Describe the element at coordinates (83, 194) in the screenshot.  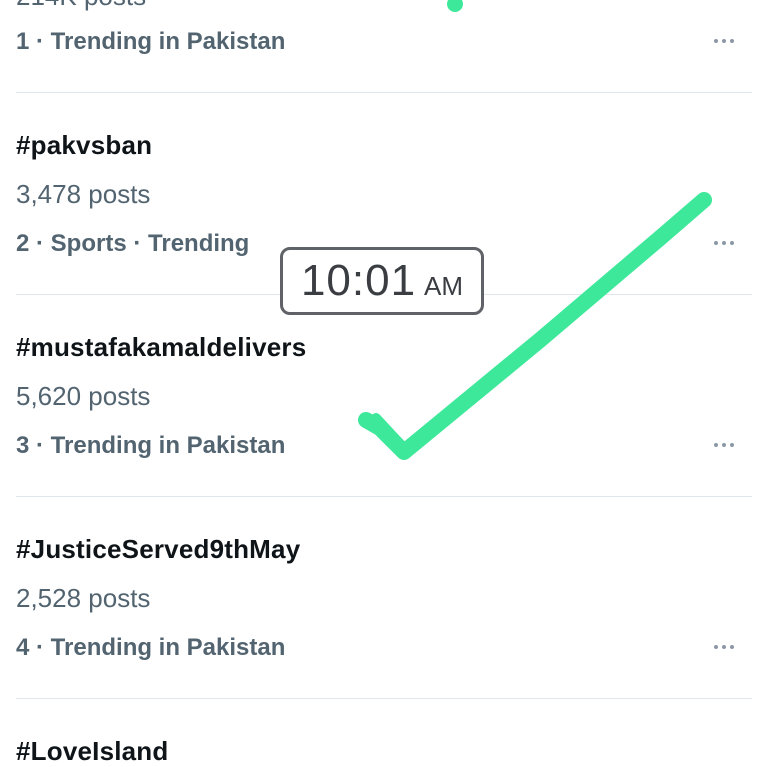
I see `trend-posts: 3,478 posts` at that location.